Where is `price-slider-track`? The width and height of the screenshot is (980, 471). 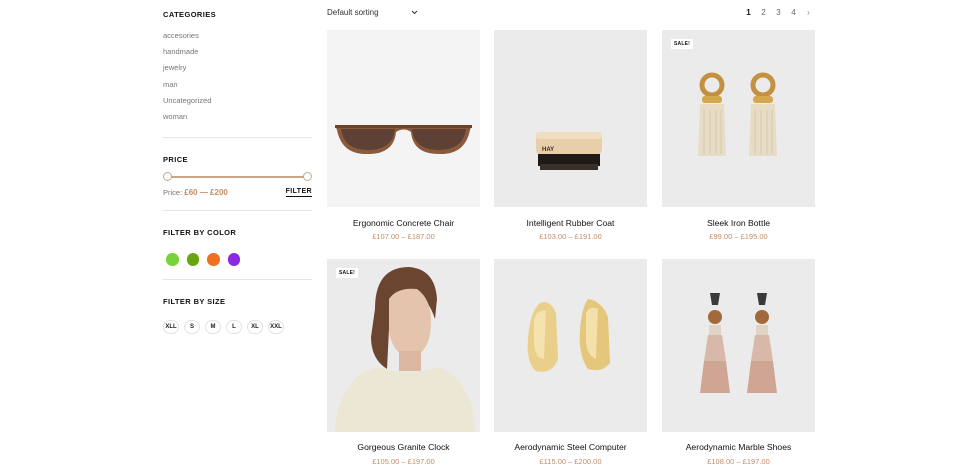
price-slider-track is located at coordinates (237, 177).